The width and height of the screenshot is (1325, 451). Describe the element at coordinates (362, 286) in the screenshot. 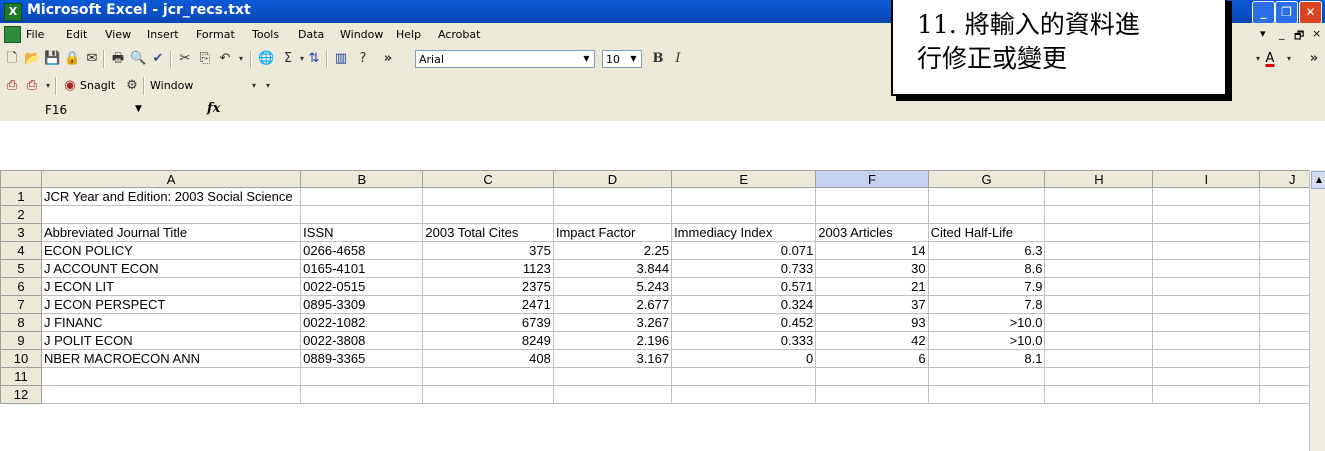

I see `cell-b6: 0022-0515` at that location.